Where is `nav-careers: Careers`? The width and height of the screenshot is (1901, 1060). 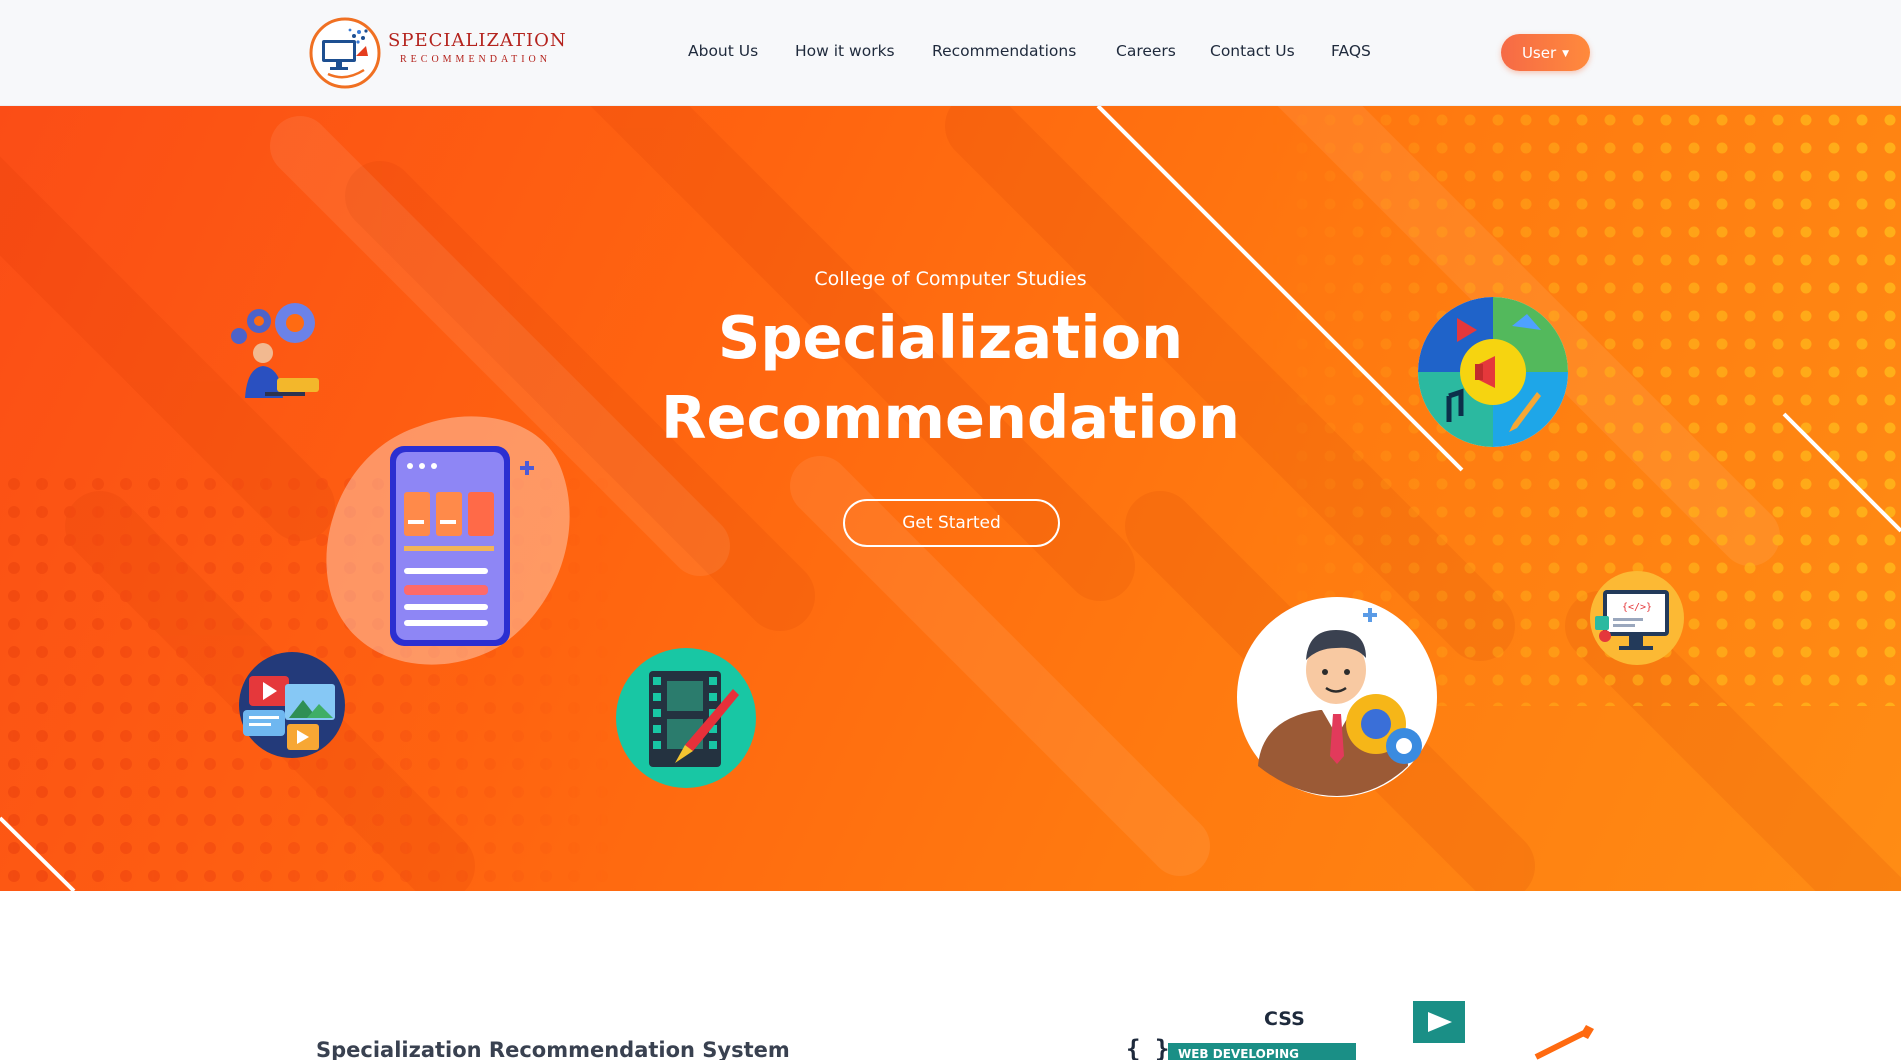 nav-careers: Careers is located at coordinates (1146, 51).